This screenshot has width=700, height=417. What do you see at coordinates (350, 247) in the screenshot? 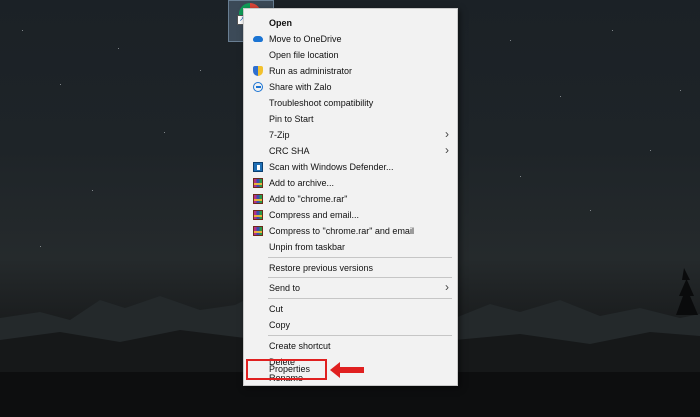
I see `menu-item-unpin-from-taskbar: Unpin from taskbar` at bounding box center [350, 247].